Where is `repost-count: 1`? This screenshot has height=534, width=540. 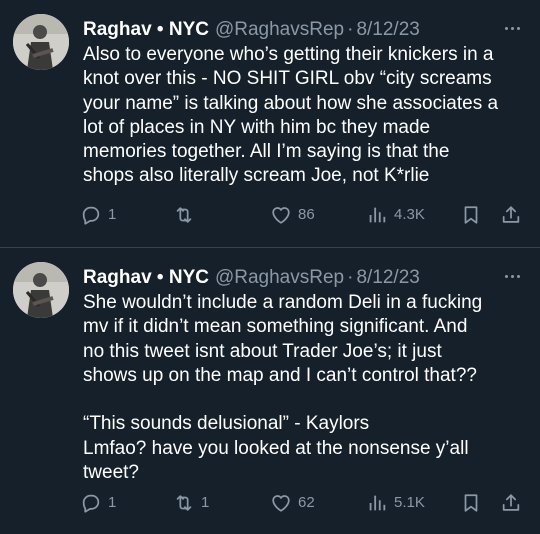 repost-count: 1 is located at coordinates (205, 502).